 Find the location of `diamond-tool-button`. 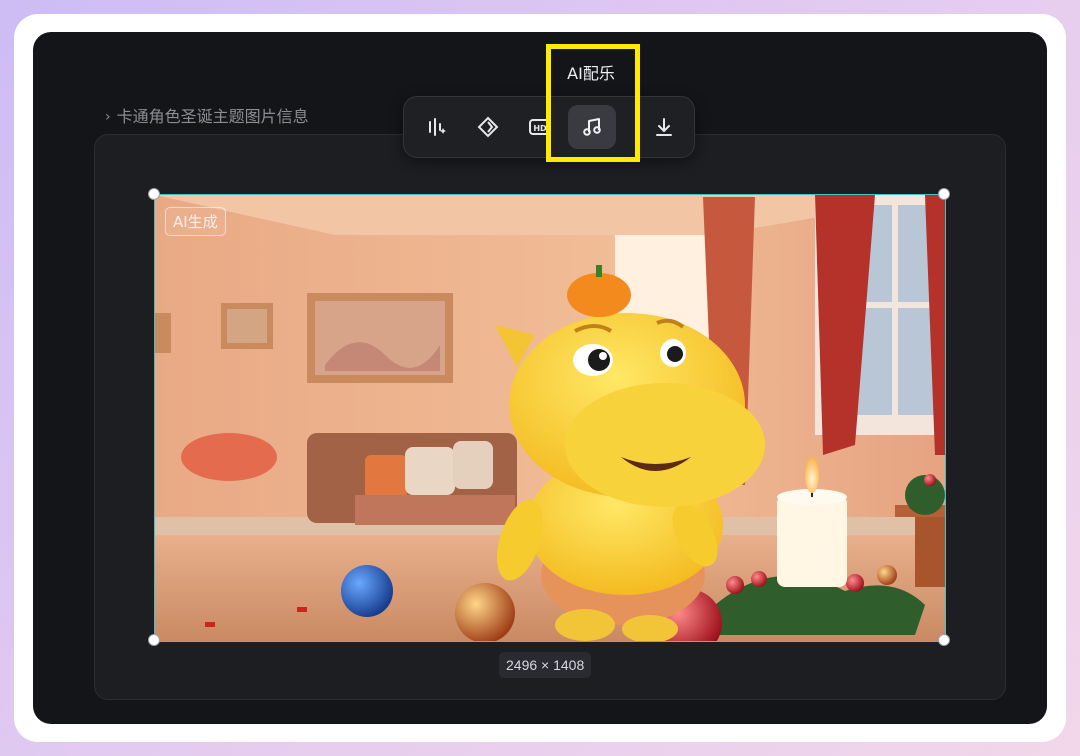

diamond-tool-button is located at coordinates (488, 127).